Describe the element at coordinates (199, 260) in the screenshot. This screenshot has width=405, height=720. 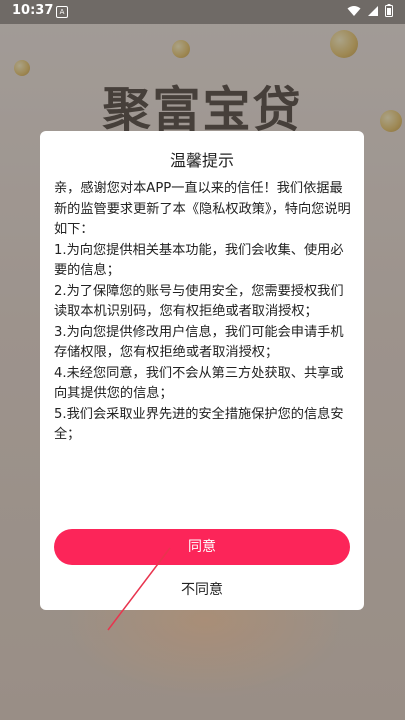
I see `terms-item: 1.为向您提供相关基本功能，我们会收集、使用必要的信息；` at that location.